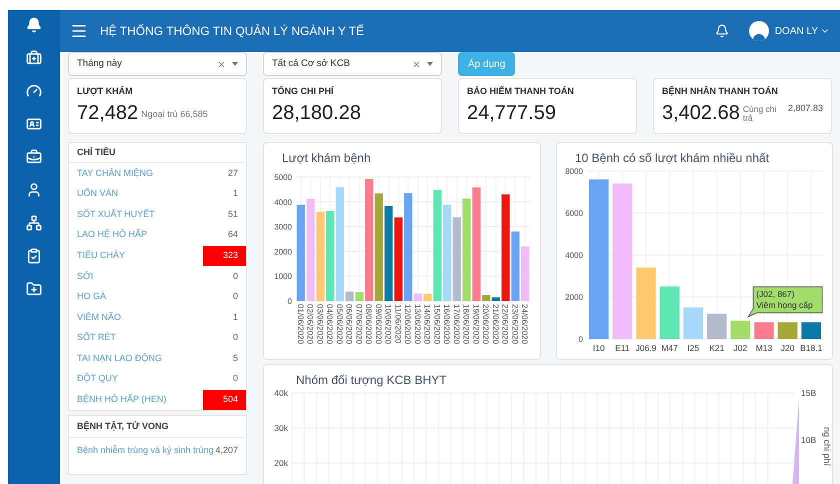  I want to click on x-tick-label: 07/06/2020, so click(359, 324).